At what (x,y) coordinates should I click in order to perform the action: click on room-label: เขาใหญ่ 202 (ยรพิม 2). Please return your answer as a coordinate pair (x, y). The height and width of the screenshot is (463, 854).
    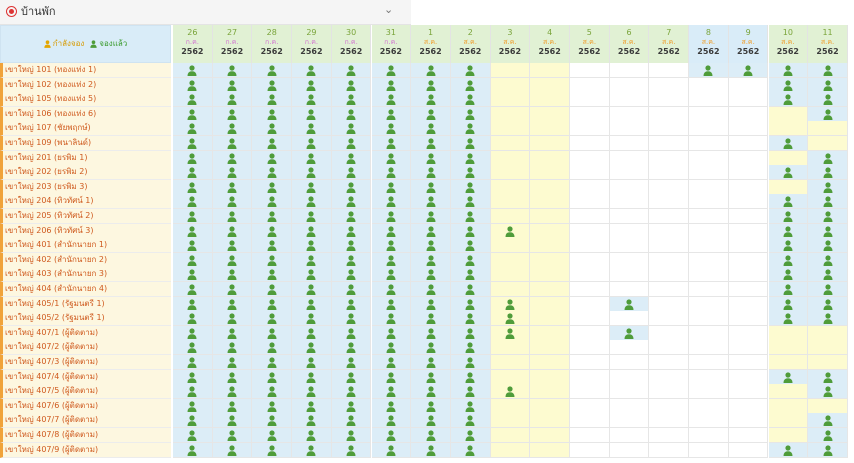
    Looking at the image, I should click on (85, 173).